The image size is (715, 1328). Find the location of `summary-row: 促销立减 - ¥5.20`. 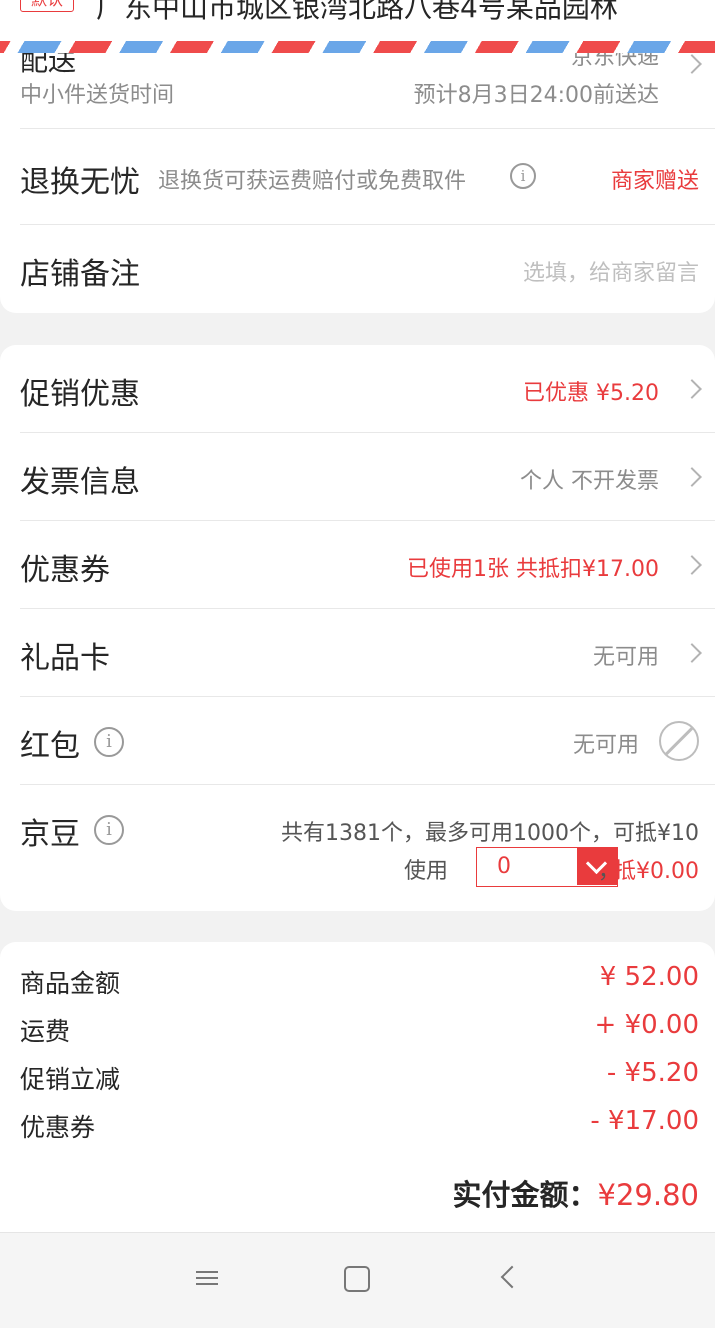

summary-row: 促销立减 - ¥5.20 is located at coordinates (359, 1078).